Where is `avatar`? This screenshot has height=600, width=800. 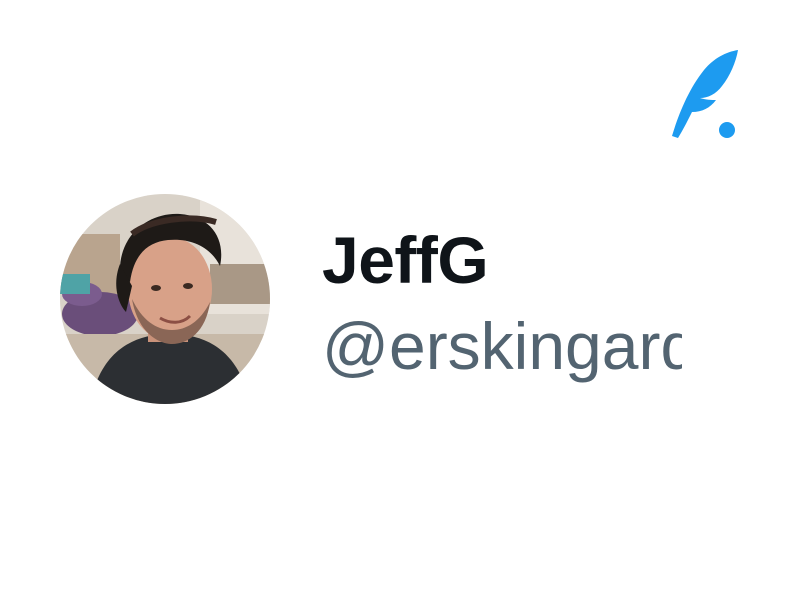
avatar is located at coordinates (165, 299).